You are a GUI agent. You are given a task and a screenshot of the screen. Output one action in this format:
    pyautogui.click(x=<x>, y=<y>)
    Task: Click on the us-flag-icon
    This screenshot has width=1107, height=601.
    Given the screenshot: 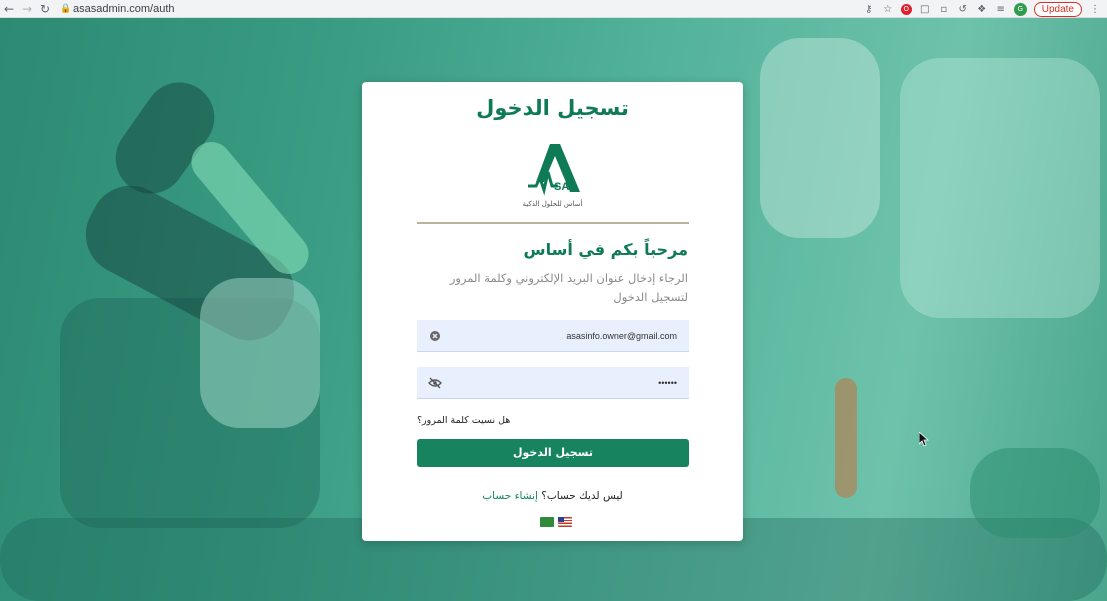 What is the action you would take?
    pyautogui.click(x=565, y=522)
    